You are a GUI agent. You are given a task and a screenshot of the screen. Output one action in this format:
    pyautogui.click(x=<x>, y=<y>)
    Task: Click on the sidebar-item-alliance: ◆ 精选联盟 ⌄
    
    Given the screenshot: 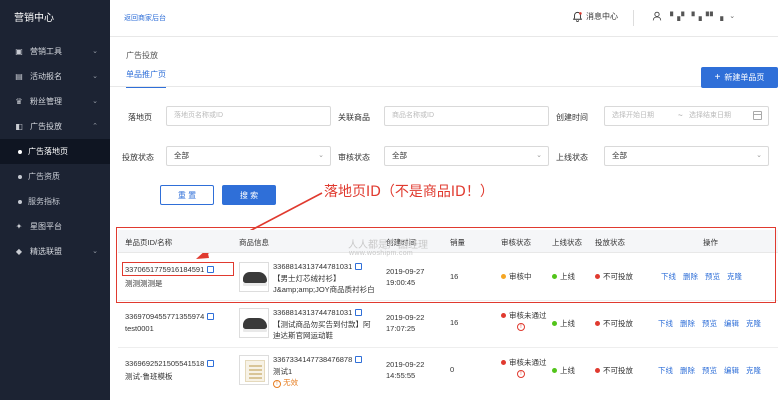 What is the action you would take?
    pyautogui.click(x=55, y=251)
    